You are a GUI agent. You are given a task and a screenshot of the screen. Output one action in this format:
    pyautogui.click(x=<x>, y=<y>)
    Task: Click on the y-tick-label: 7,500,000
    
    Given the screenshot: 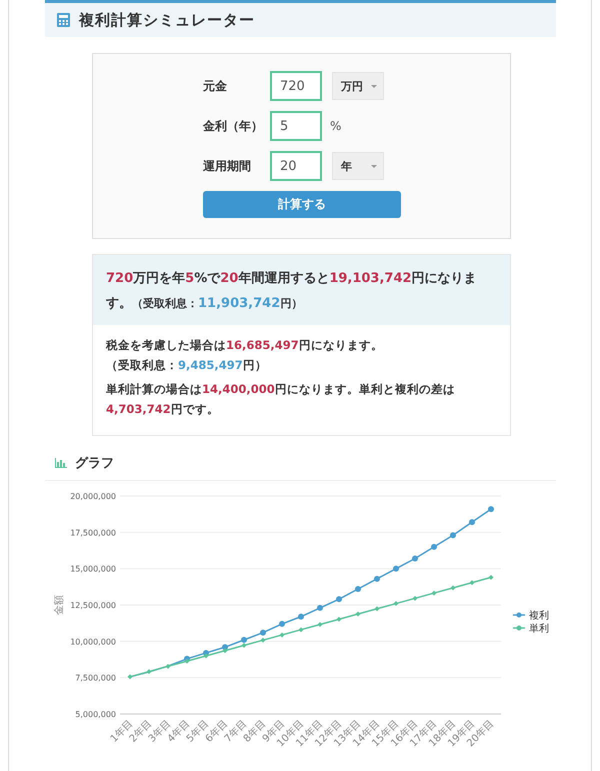 What is the action you would take?
    pyautogui.click(x=95, y=678)
    